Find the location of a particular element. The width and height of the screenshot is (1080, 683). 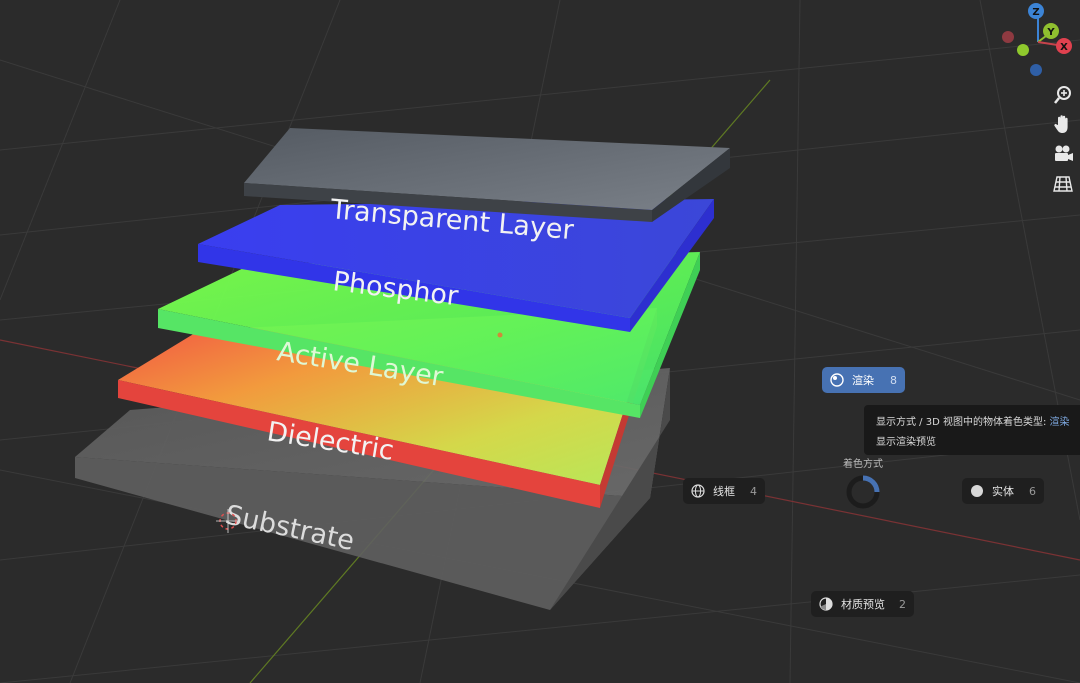

wireframe-globe-icon is located at coordinates (698, 491).